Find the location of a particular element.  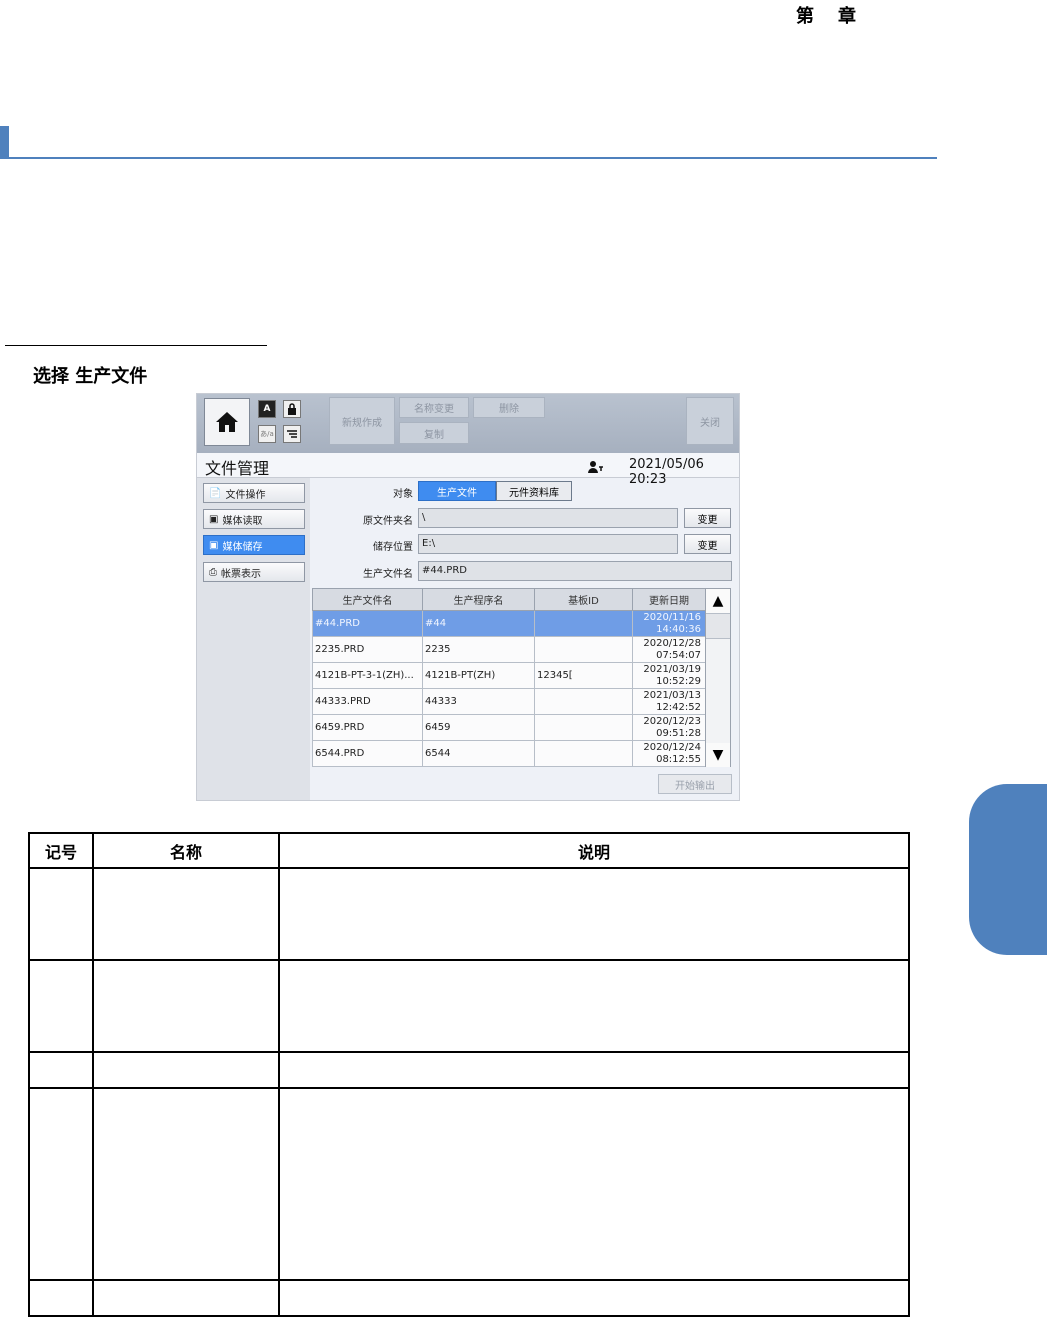

time: 07:54:07 is located at coordinates (678, 655).